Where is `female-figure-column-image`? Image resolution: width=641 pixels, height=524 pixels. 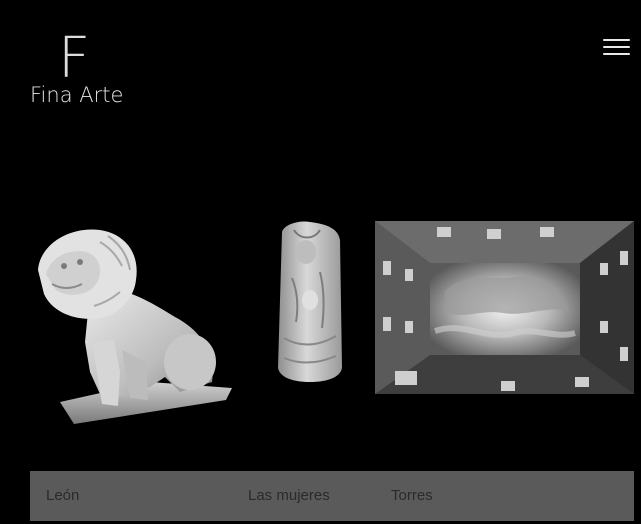
female-figure-column-image is located at coordinates (310, 301).